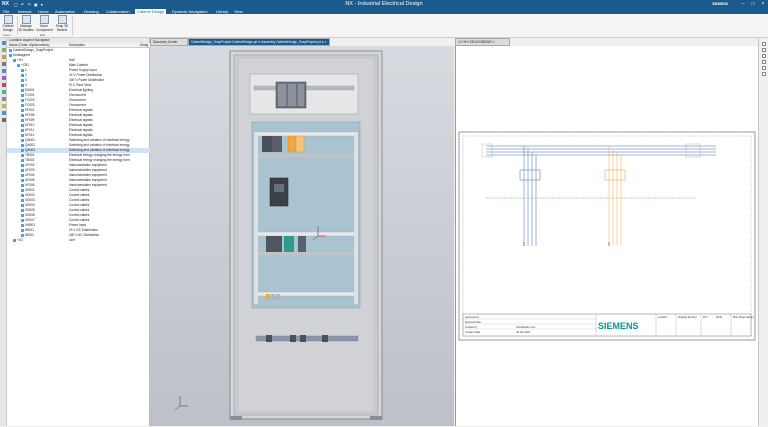 The image size is (768, 427). What do you see at coordinates (7, 35) in the screenshot?
I see `ribbon-group-insert: Insert` at bounding box center [7, 35].